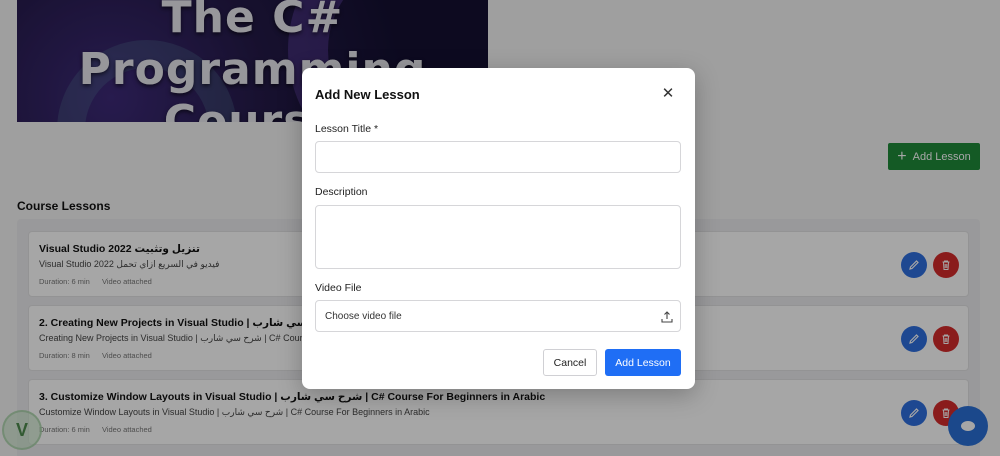  Describe the element at coordinates (667, 317) in the screenshot. I see `upload-icon` at that location.